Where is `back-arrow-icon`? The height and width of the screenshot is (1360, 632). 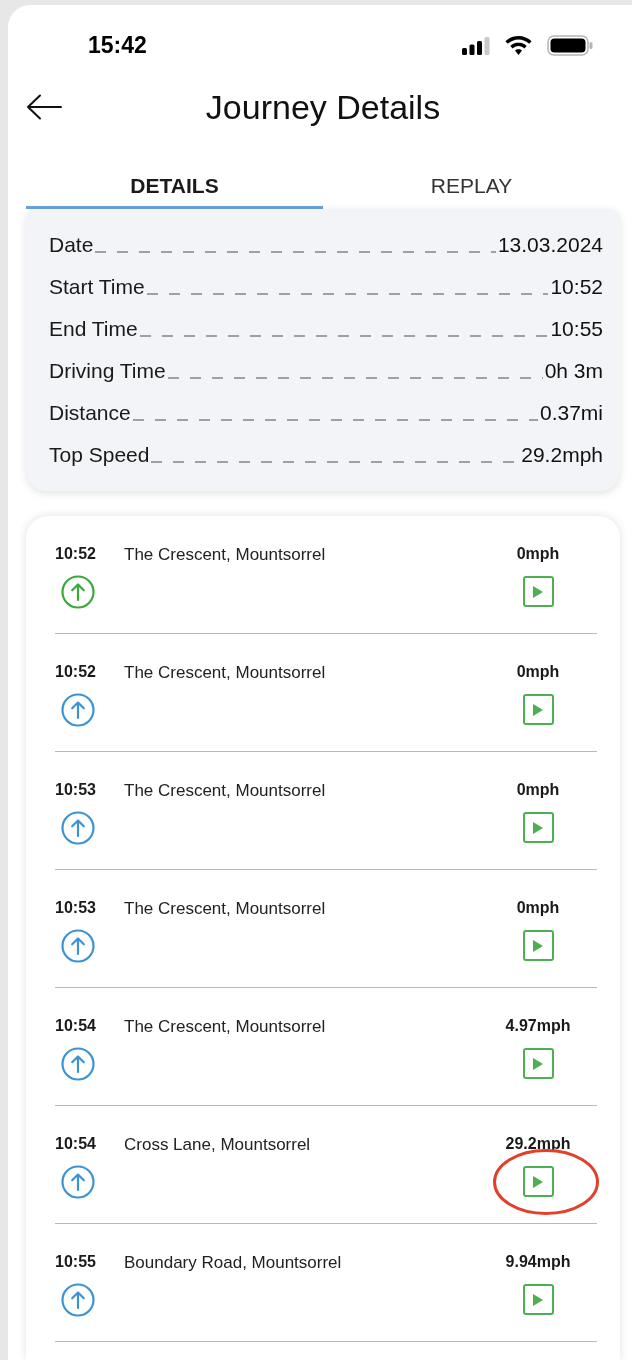 back-arrow-icon is located at coordinates (44, 107).